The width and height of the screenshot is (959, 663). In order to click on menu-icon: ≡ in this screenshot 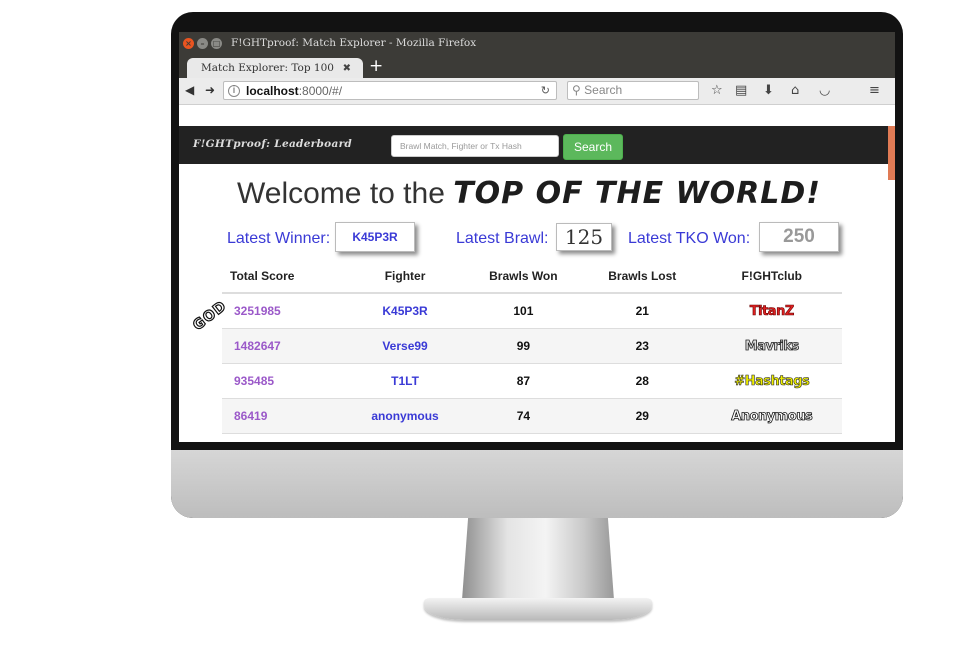, I will do `click(874, 90)`.